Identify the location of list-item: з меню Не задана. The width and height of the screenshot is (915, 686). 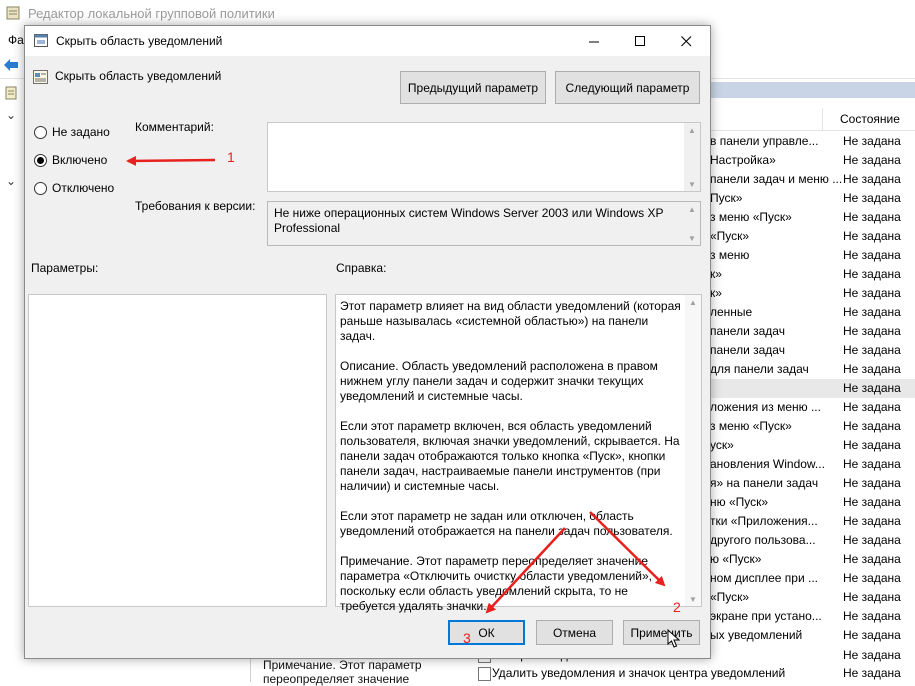
(807, 255).